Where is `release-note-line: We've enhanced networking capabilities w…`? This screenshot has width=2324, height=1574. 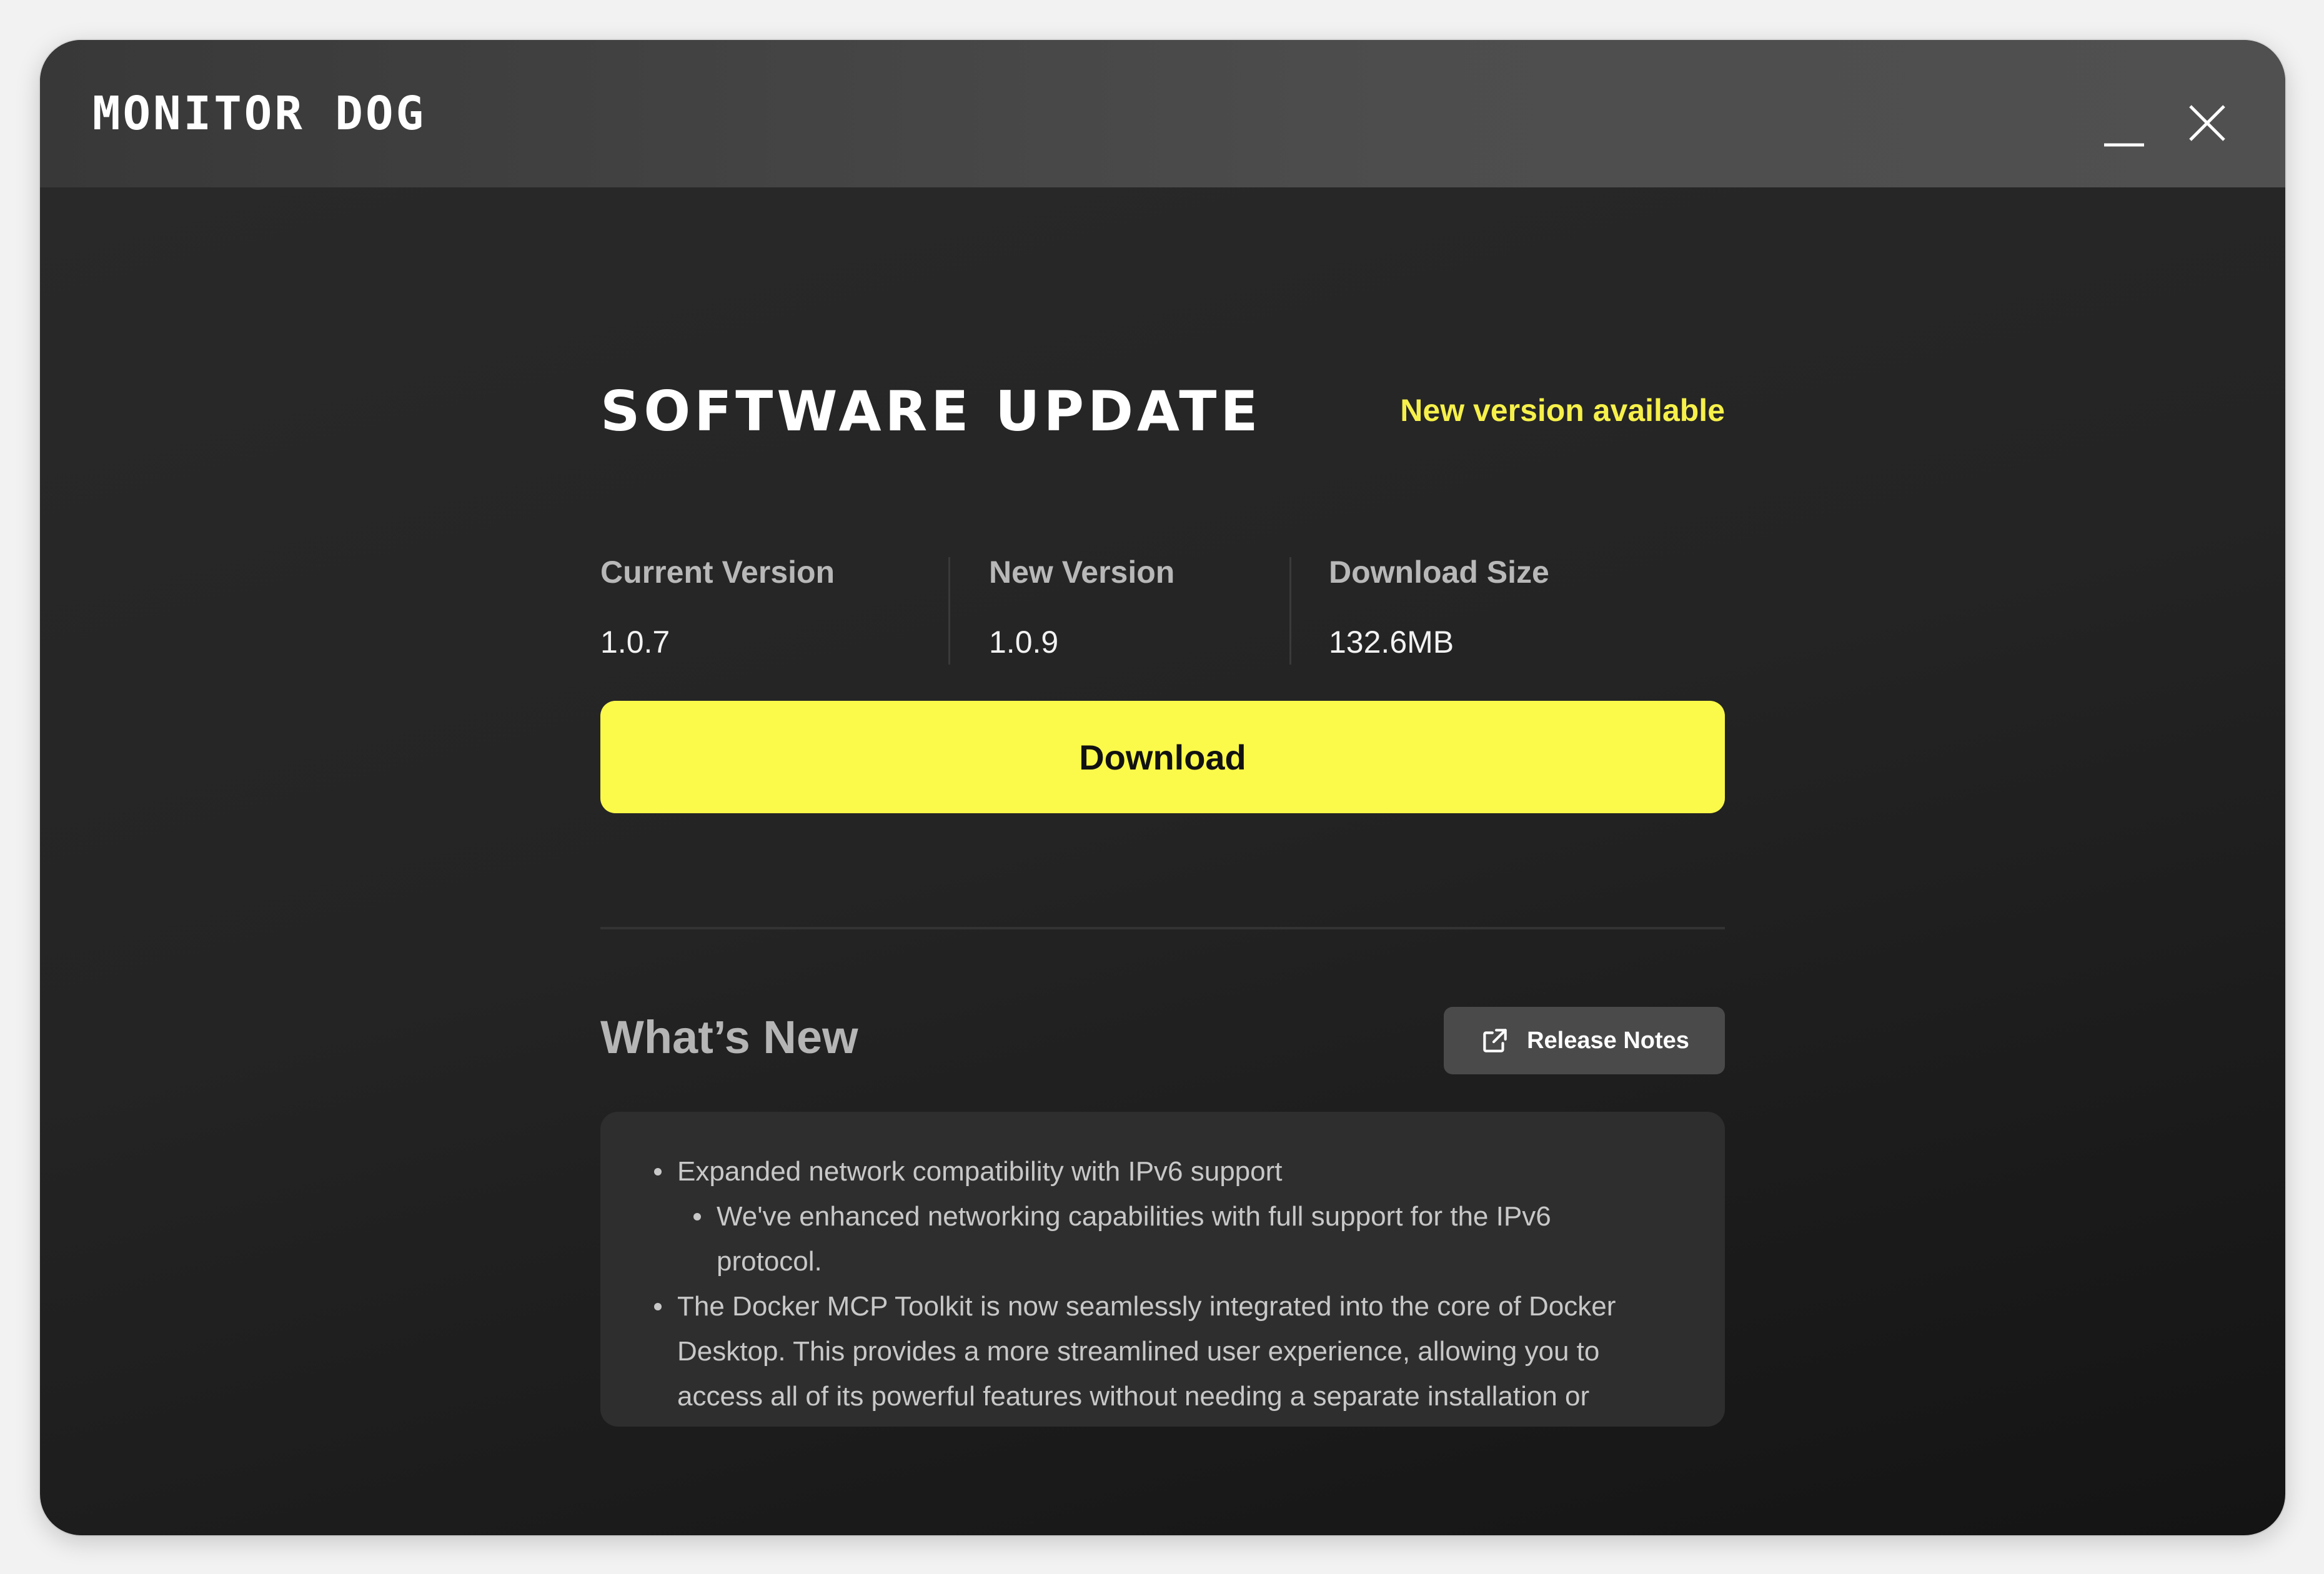 release-note-line: We've enhanced networking capabilities w… is located at coordinates (1163, 1216).